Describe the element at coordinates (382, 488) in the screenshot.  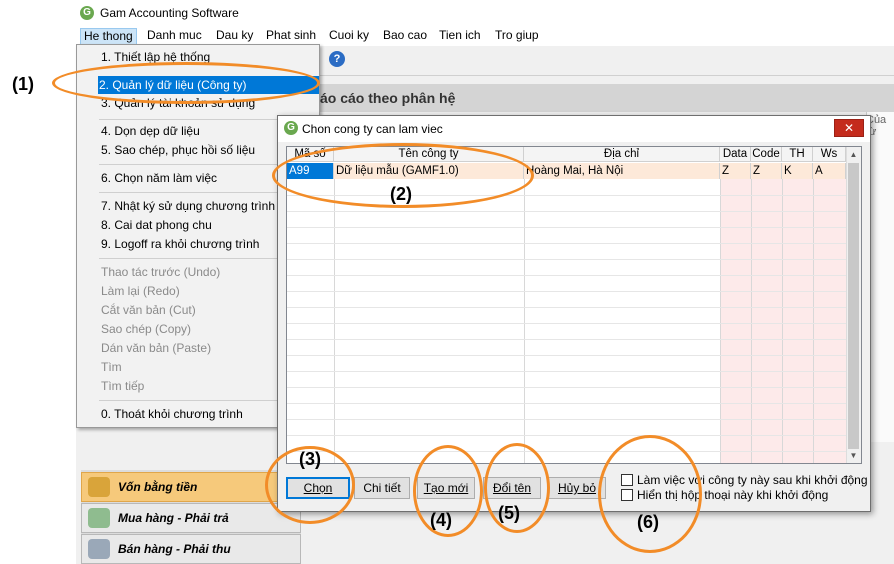
I see `detail-button: Chi tiết` at that location.